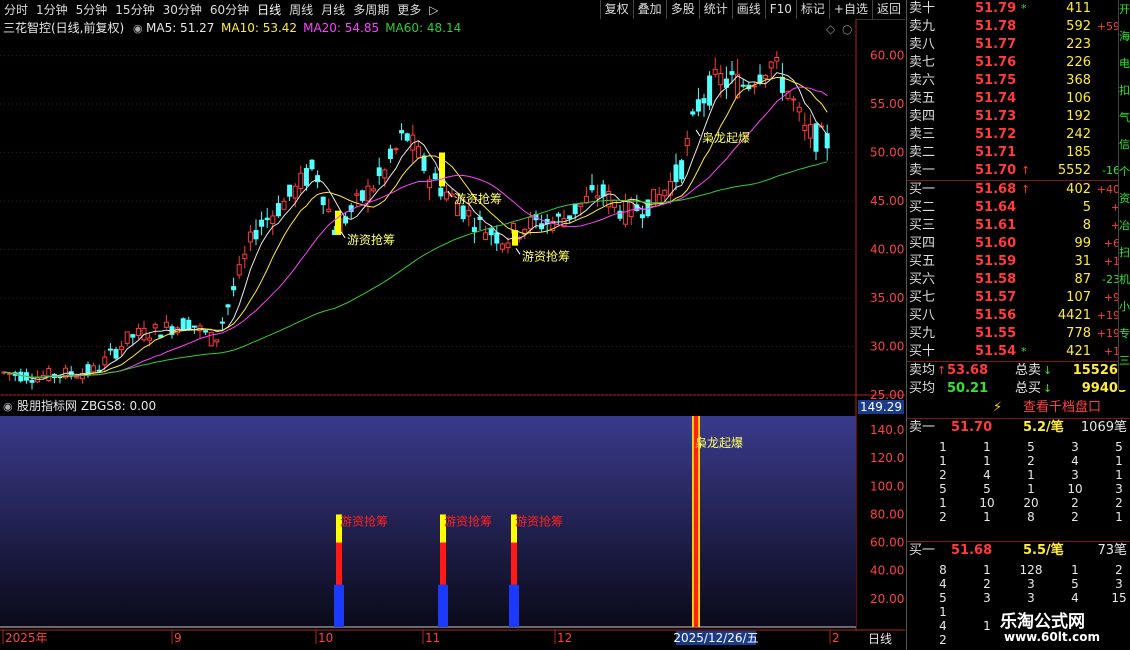 This screenshot has height=650, width=1130. Describe the element at coordinates (16, 9) in the screenshot. I see `period-tab-0: 分时` at that location.